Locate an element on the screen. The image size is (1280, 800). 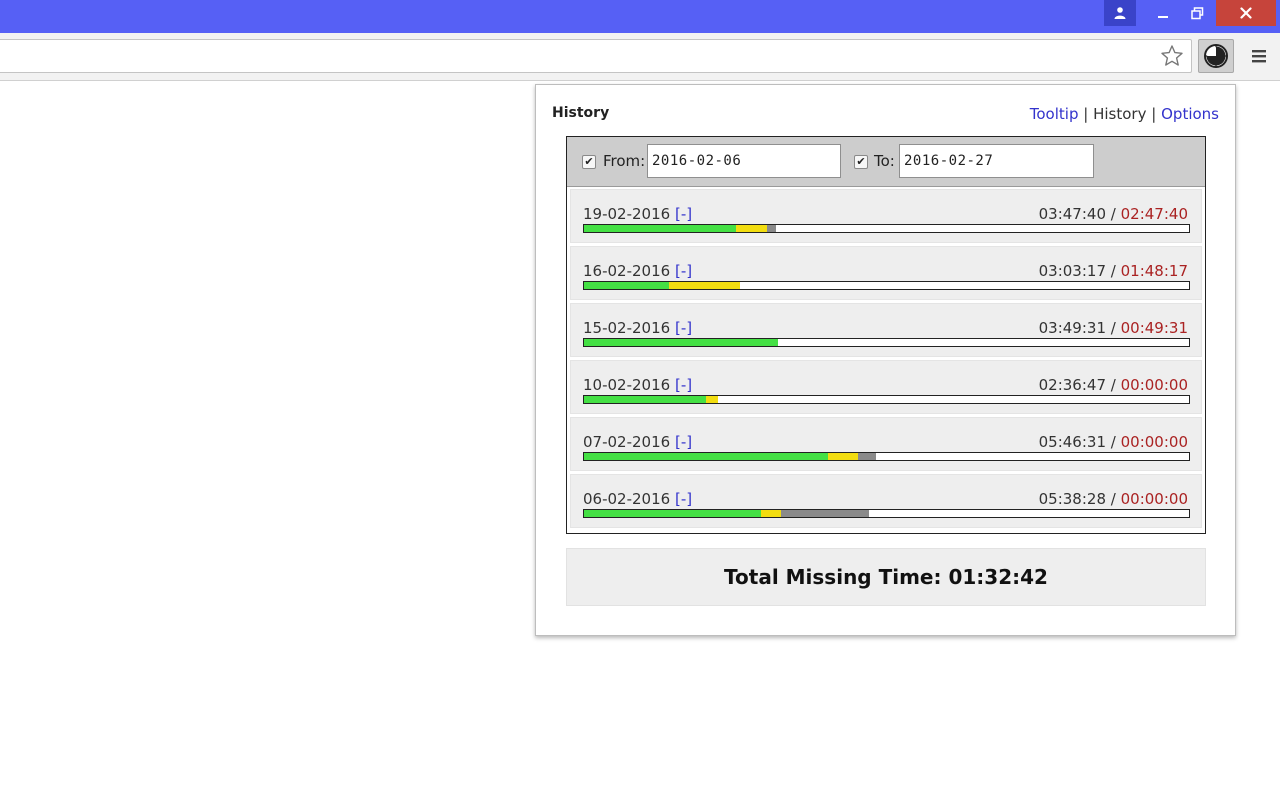
date-filter-bar: ✔ From: 2016-02-06 ✔ To: 2016-02-27 is located at coordinates (886, 162).